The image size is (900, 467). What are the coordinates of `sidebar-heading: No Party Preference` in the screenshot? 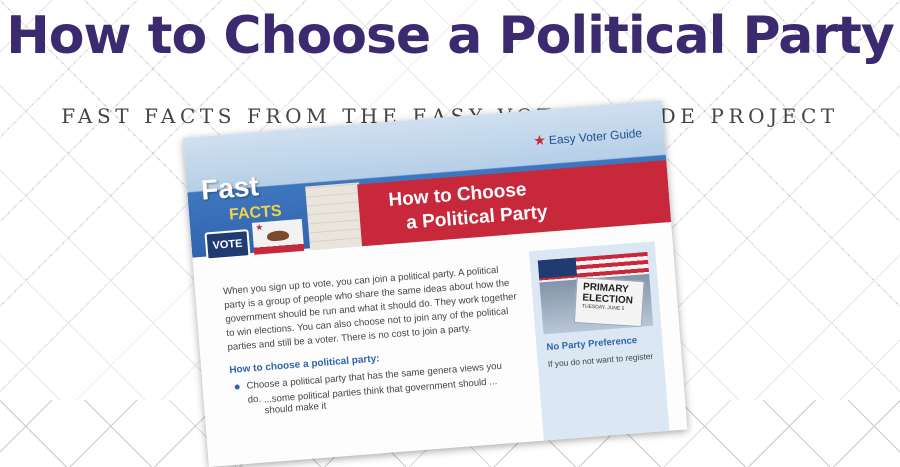 It's located at (592, 344).